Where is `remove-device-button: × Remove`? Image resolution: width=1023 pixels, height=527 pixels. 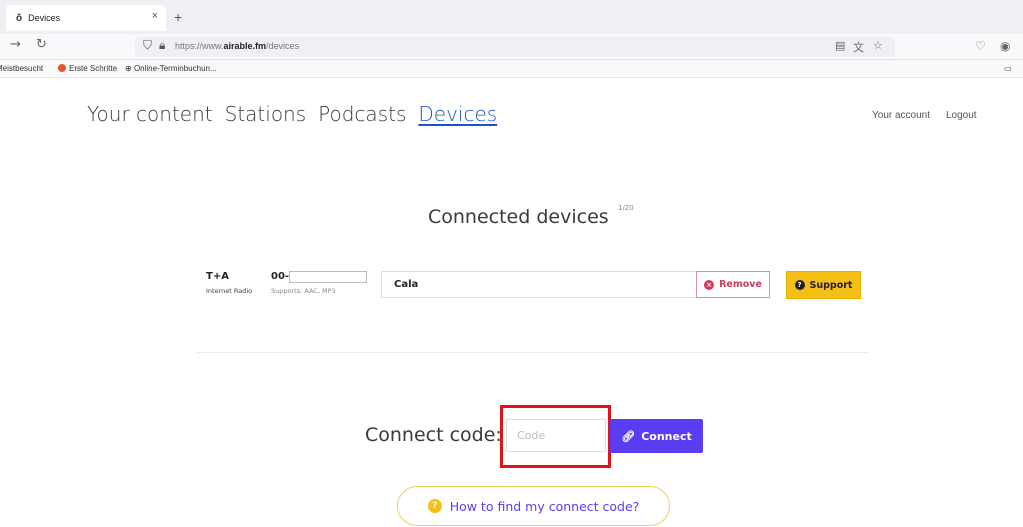 remove-device-button: × Remove is located at coordinates (733, 284).